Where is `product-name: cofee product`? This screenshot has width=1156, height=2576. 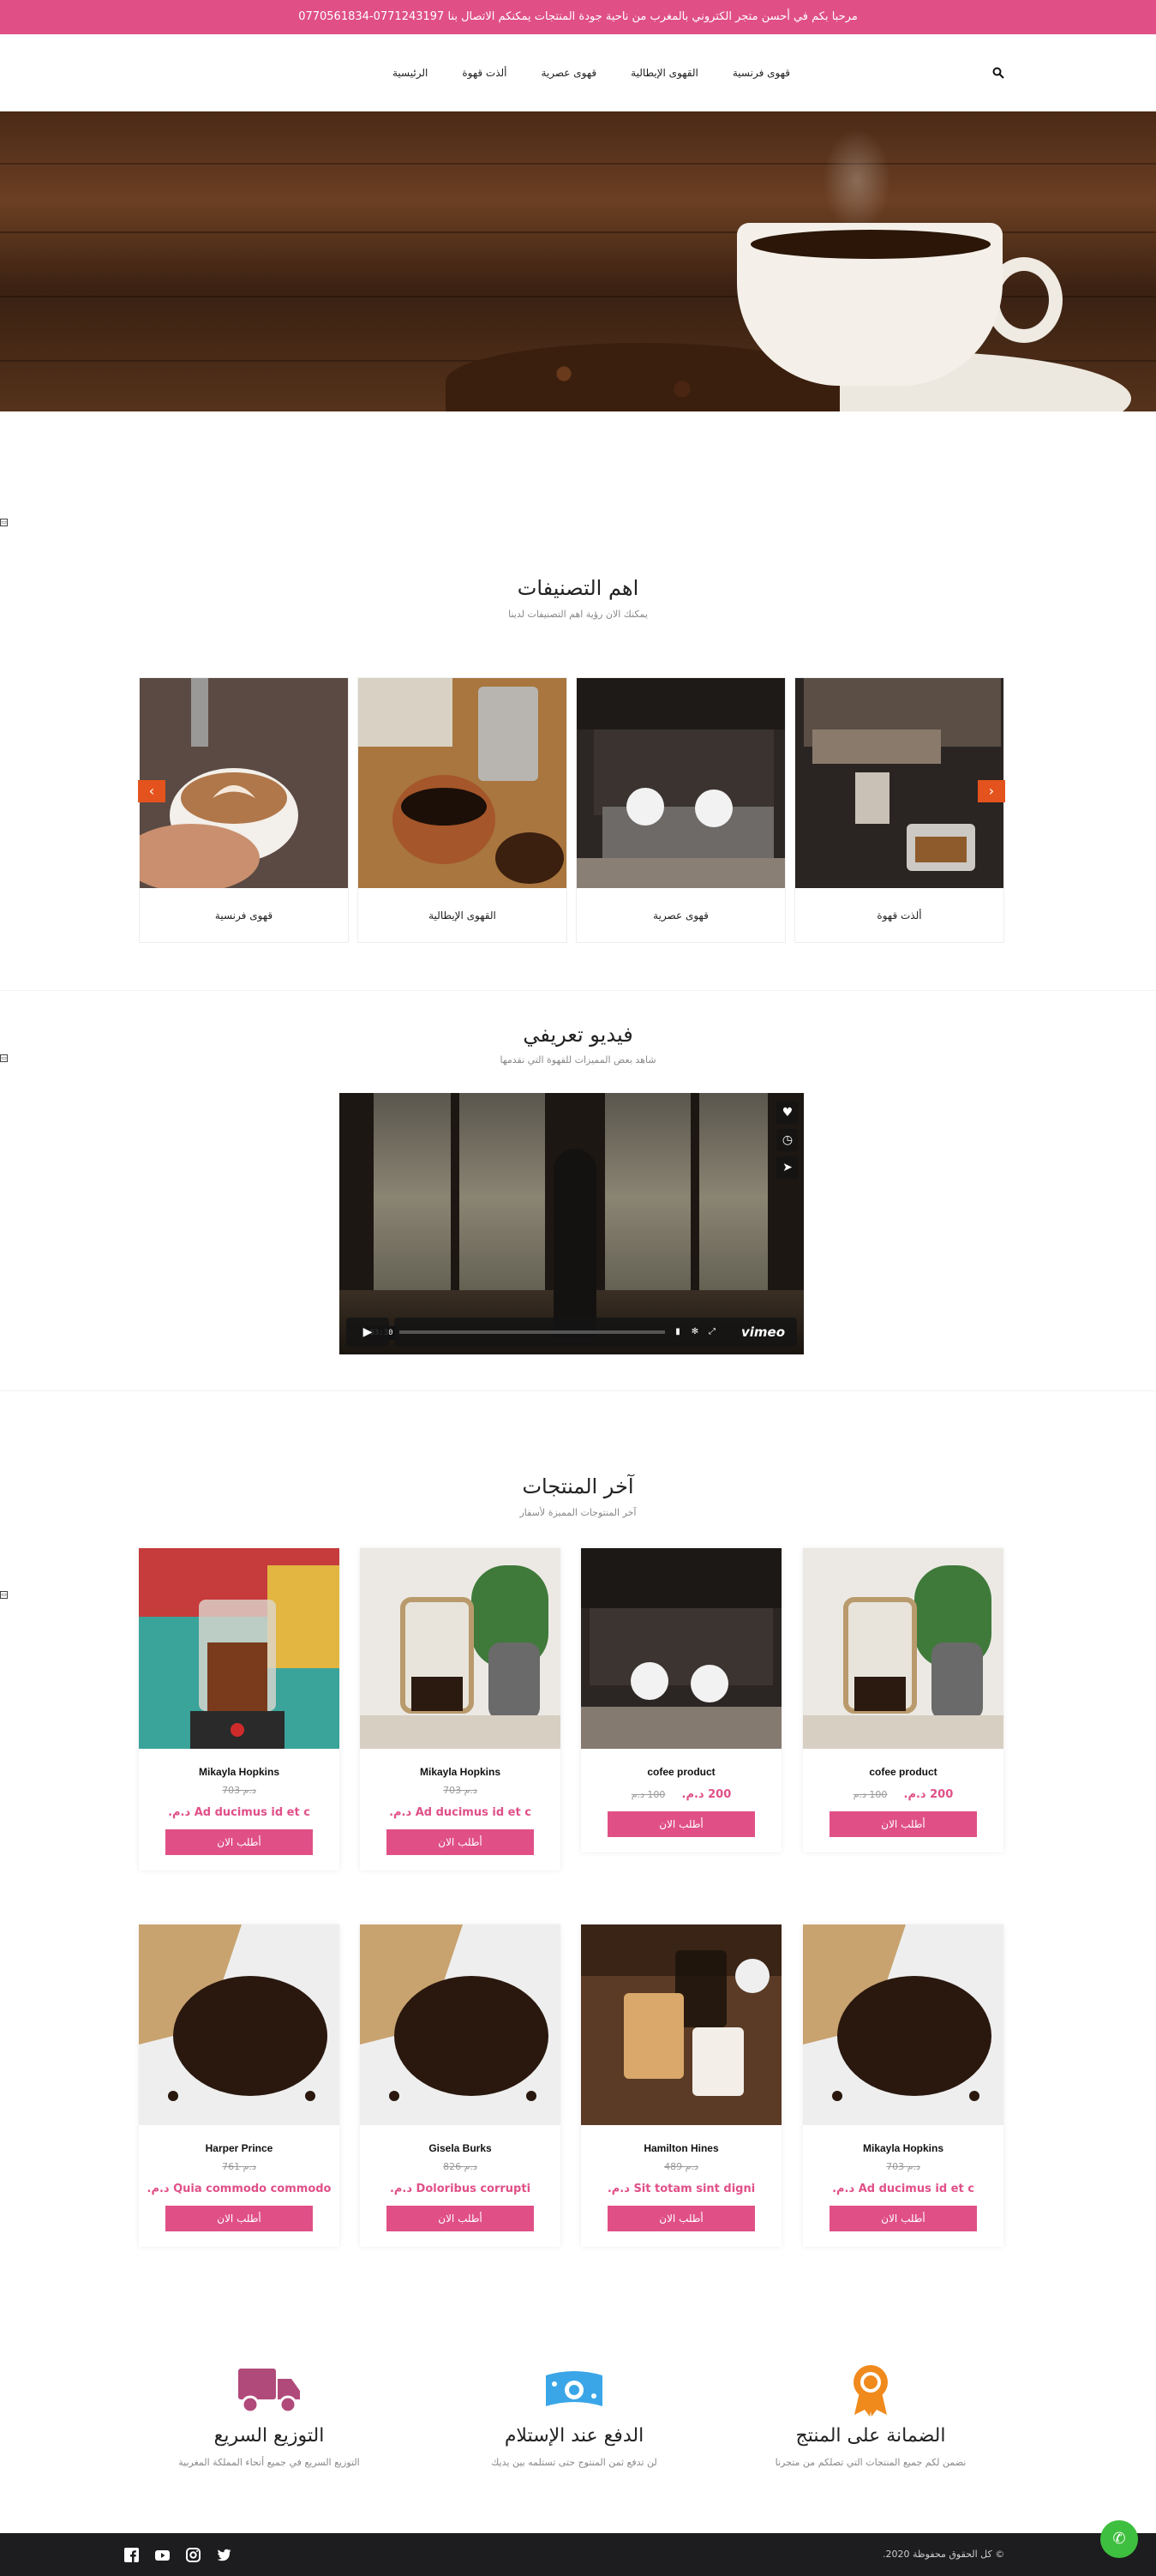
product-name: cofee product is located at coordinates (681, 1772).